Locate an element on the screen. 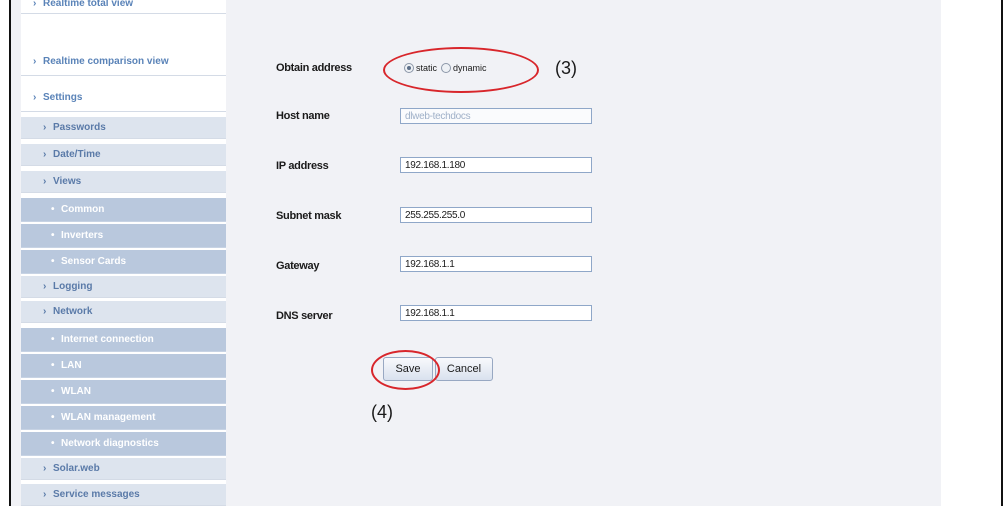 The height and width of the screenshot is (506, 1008). callout-label-step-3: (3) is located at coordinates (566, 68).